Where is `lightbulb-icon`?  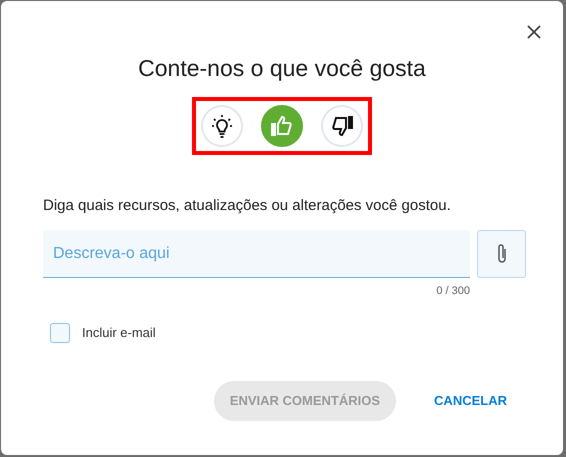 lightbulb-icon is located at coordinates (222, 126).